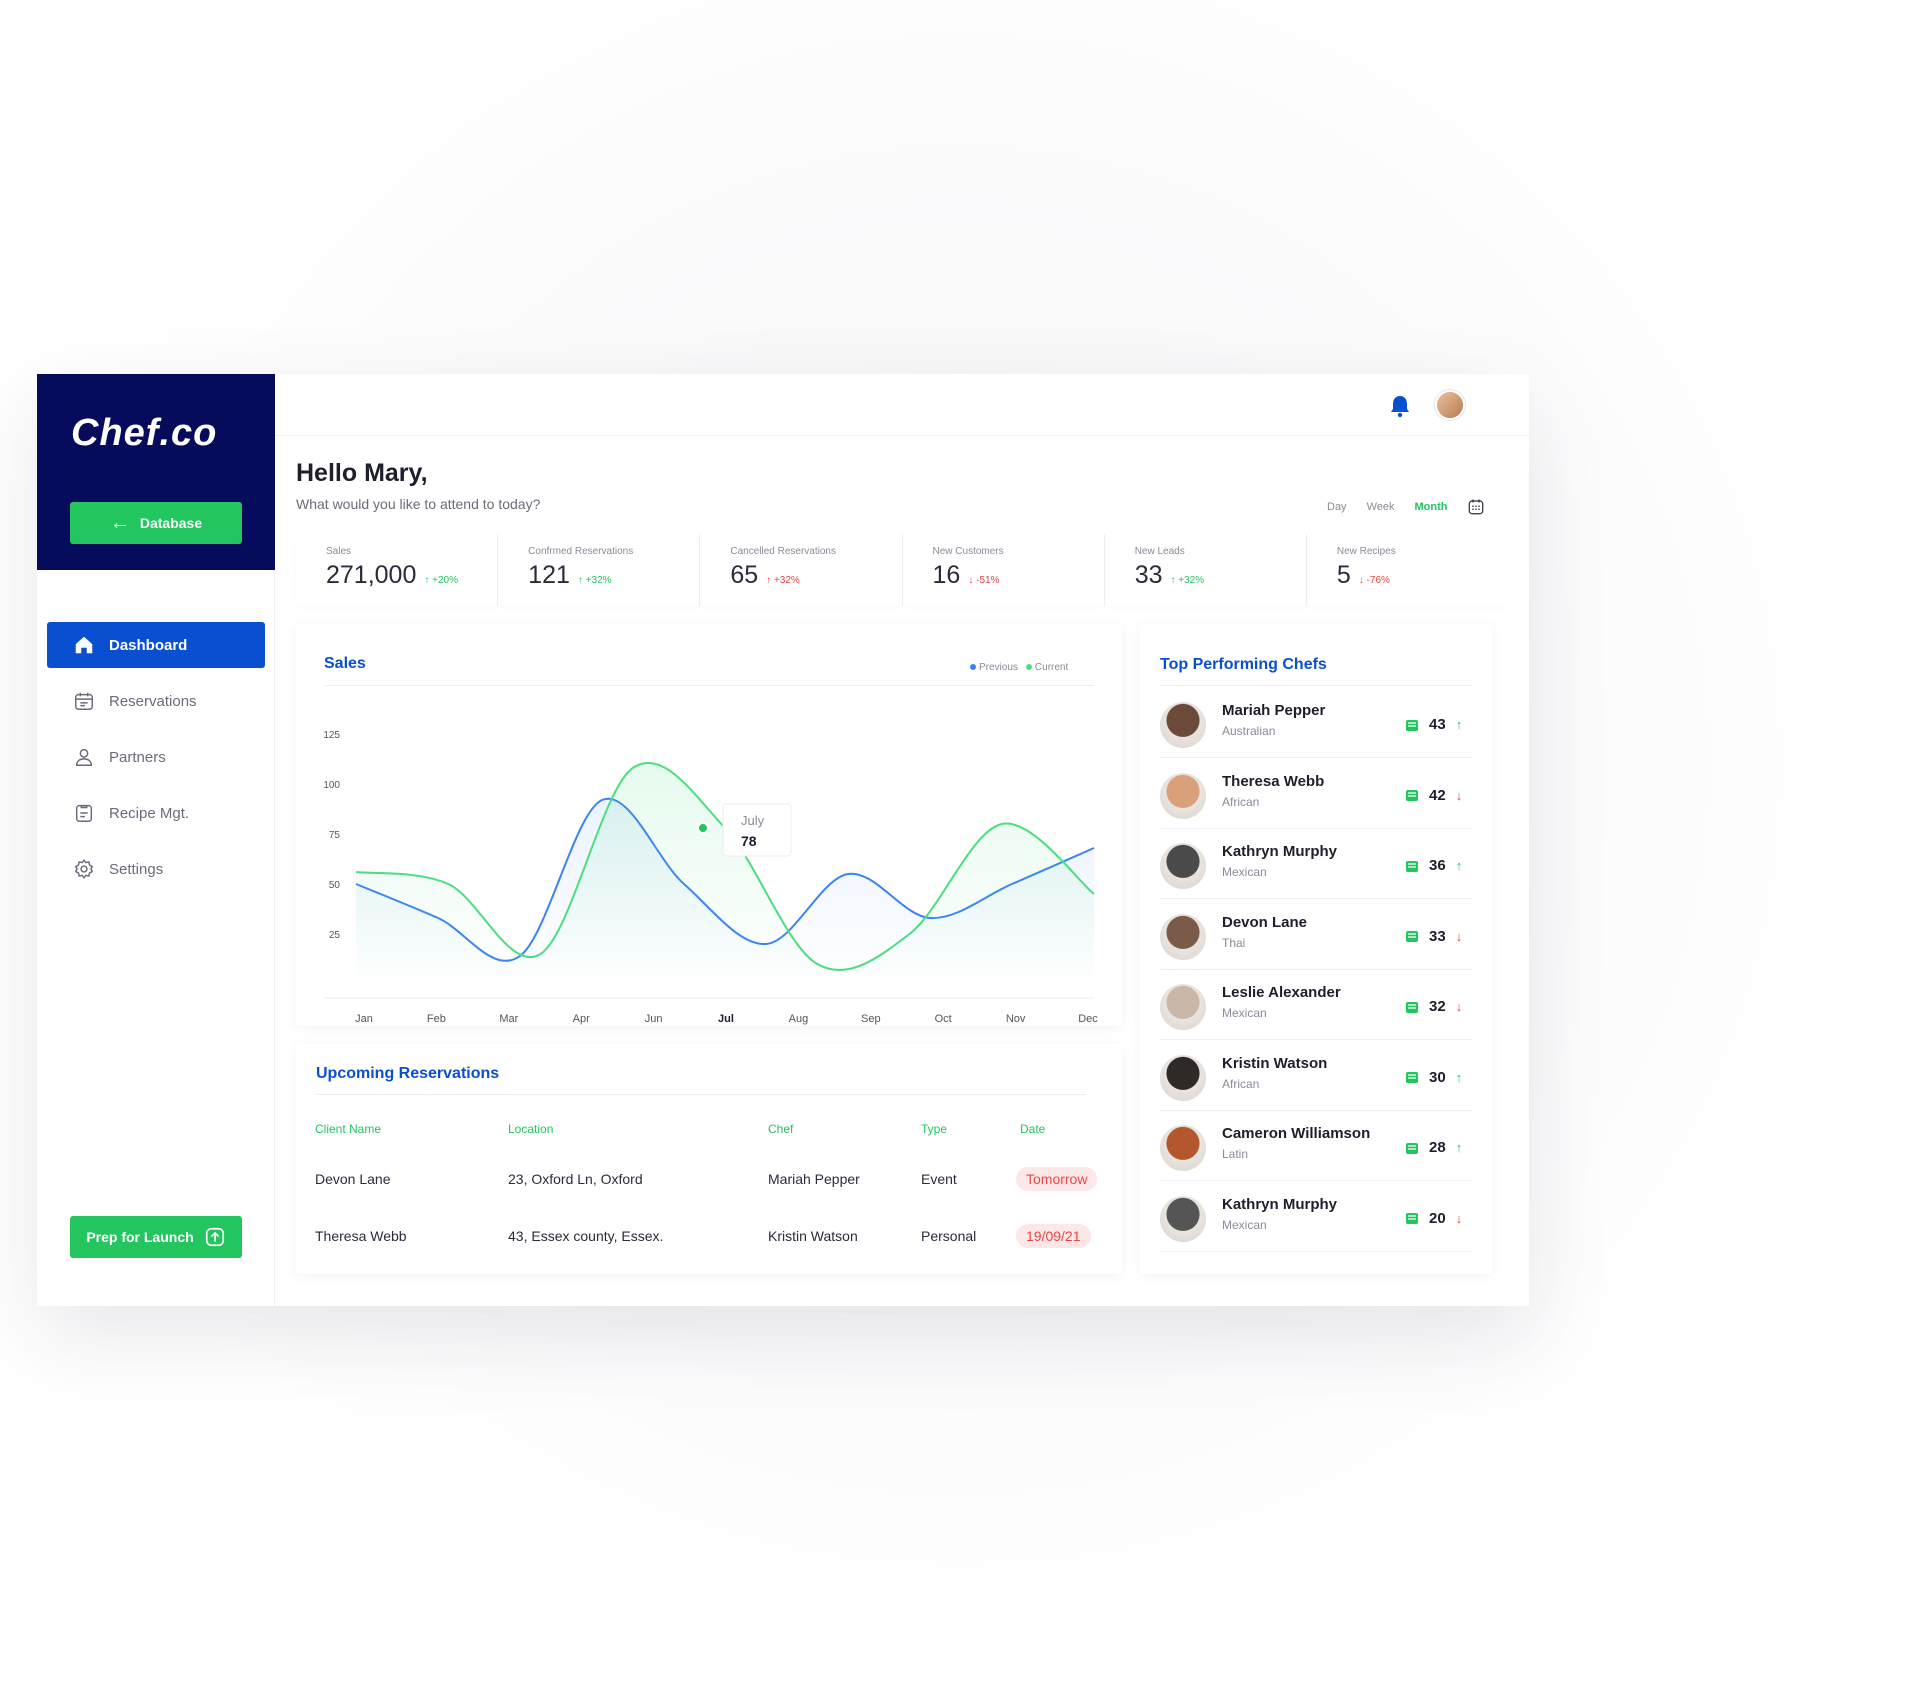 The height and width of the screenshot is (1699, 1920). I want to click on database-button: ← Database, so click(156, 523).